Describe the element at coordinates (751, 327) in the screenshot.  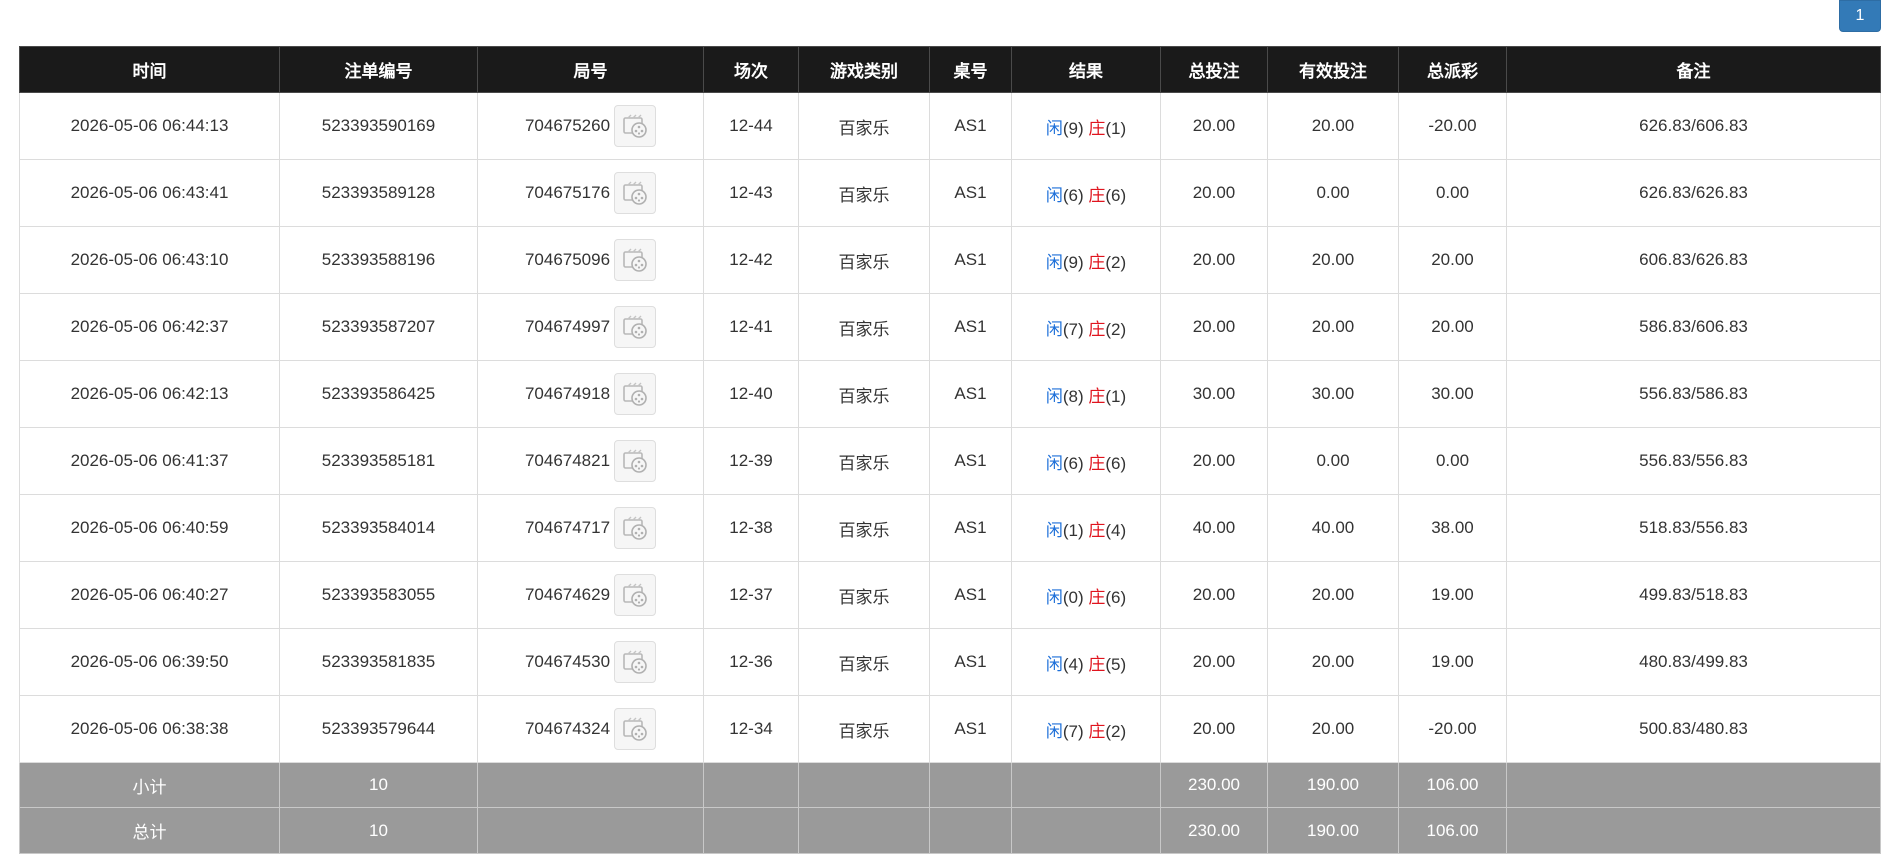
I see `cell-session: 12-41` at that location.